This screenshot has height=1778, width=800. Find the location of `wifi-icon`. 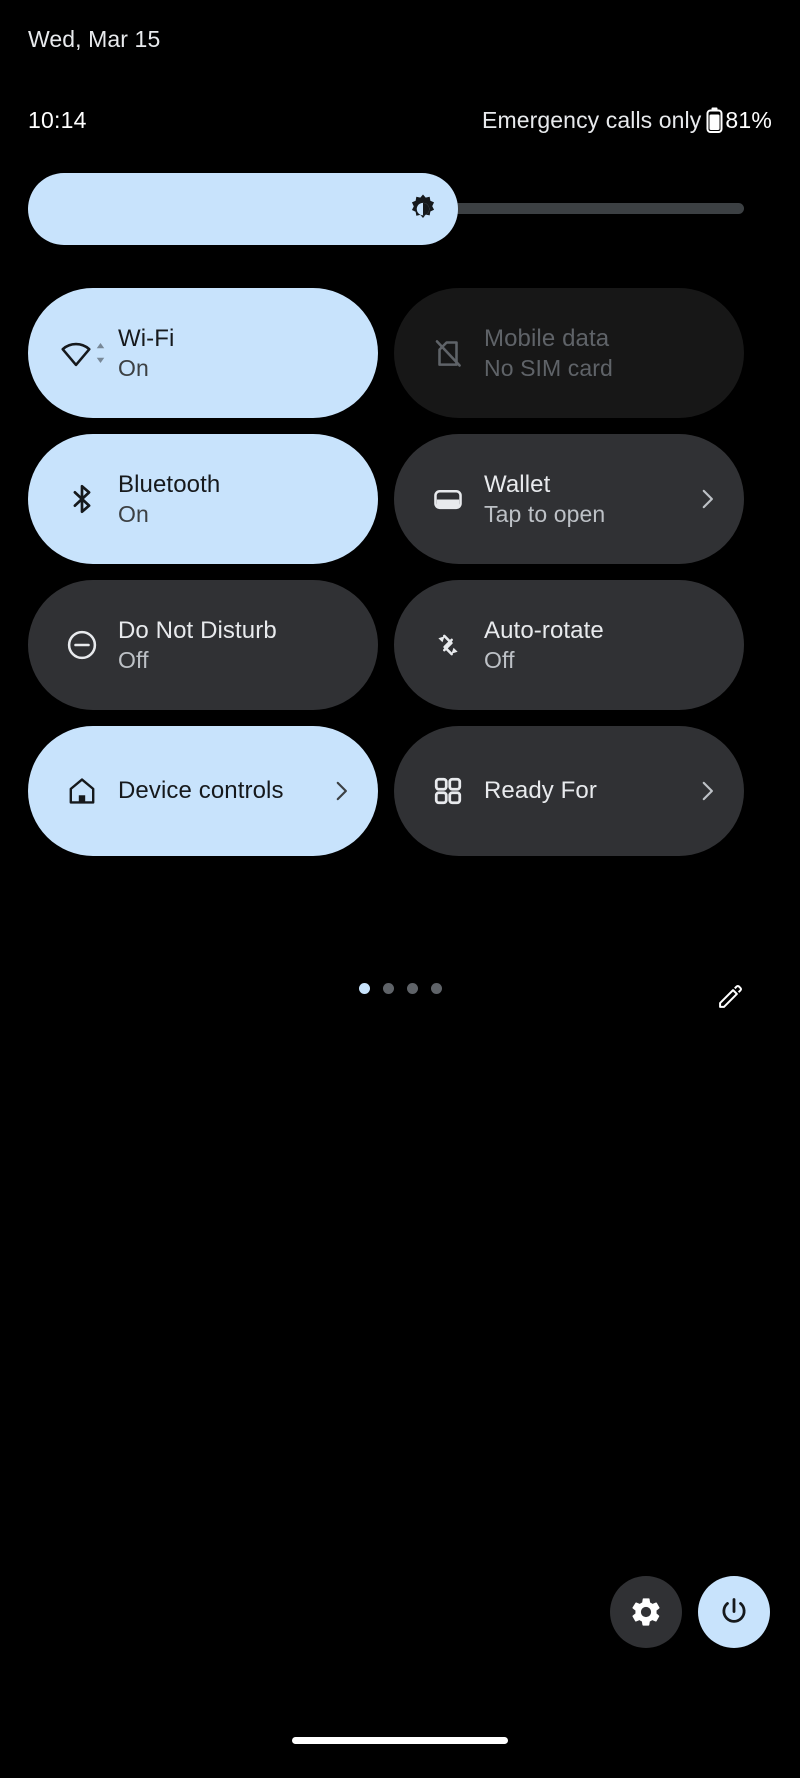

wifi-icon is located at coordinates (82, 353).